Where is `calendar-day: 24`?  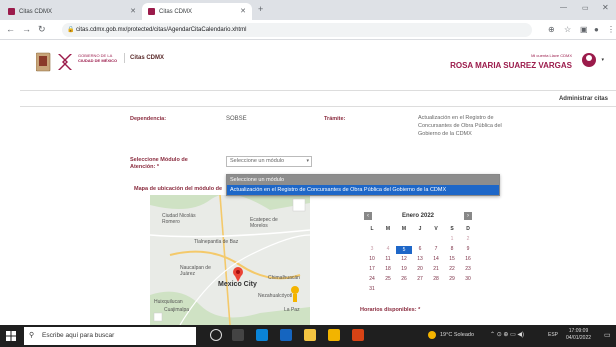 calendar-day: 24 is located at coordinates (372, 279).